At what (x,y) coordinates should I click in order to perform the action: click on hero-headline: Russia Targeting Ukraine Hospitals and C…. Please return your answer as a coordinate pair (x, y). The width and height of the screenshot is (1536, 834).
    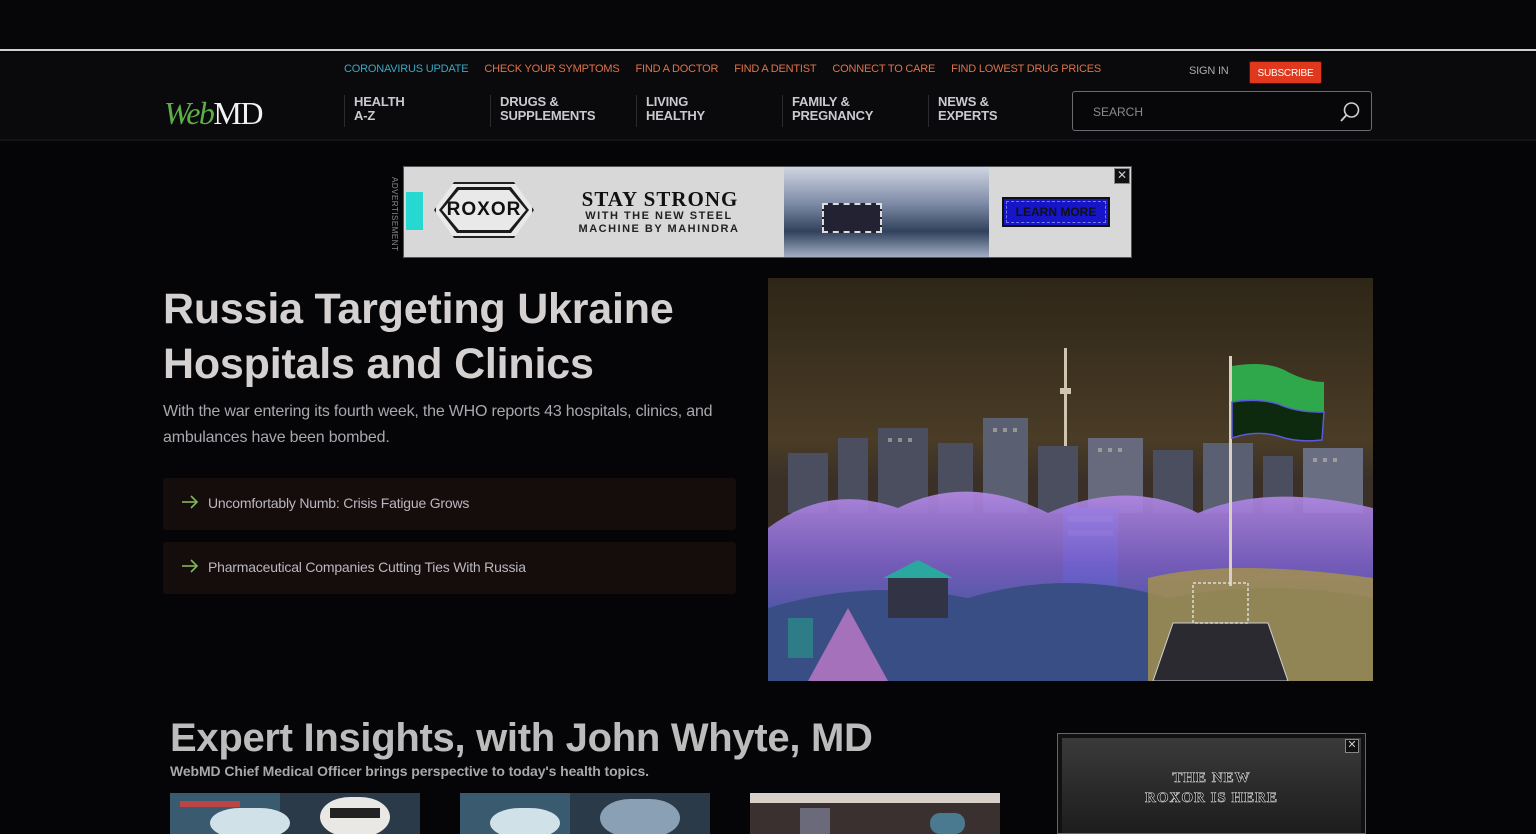
    Looking at the image, I should click on (453, 337).